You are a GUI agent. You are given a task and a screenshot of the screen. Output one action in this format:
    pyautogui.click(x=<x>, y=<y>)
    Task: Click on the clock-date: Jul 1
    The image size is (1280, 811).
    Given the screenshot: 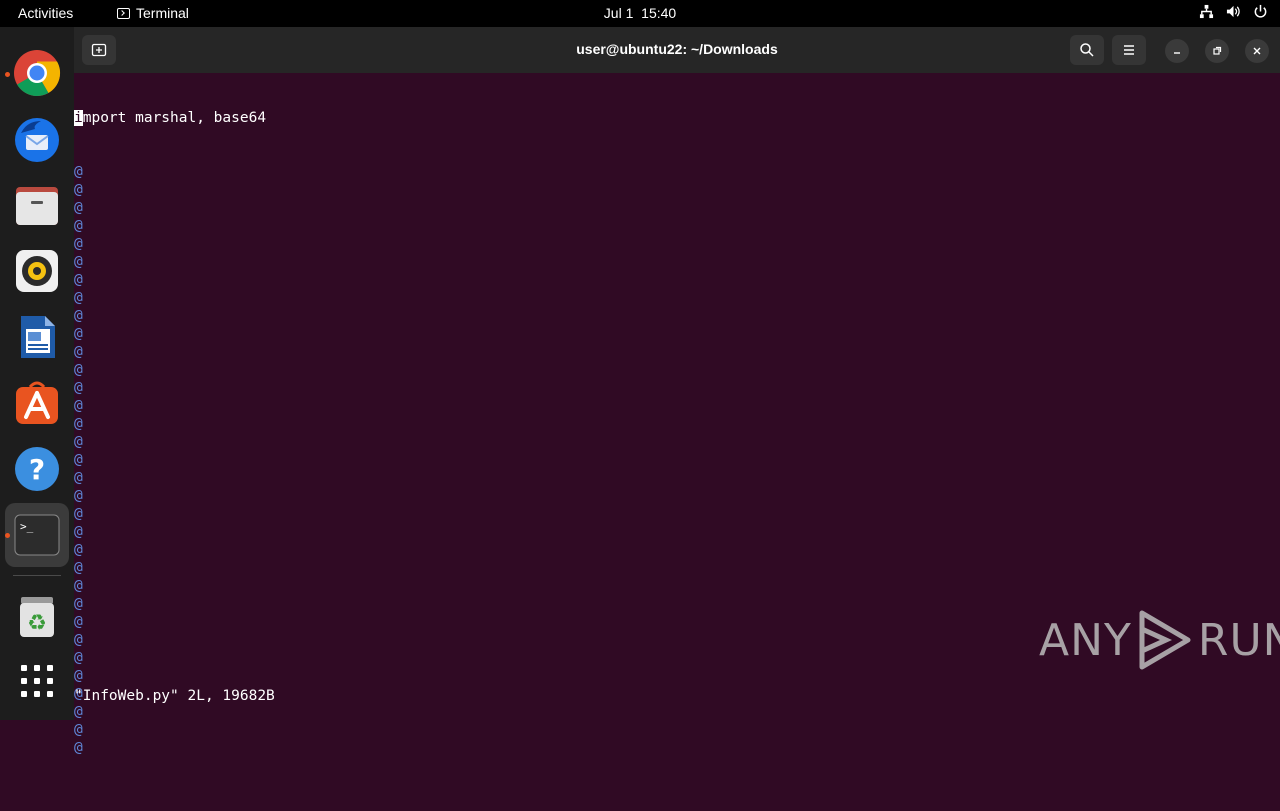 What is the action you would take?
    pyautogui.click(x=618, y=13)
    